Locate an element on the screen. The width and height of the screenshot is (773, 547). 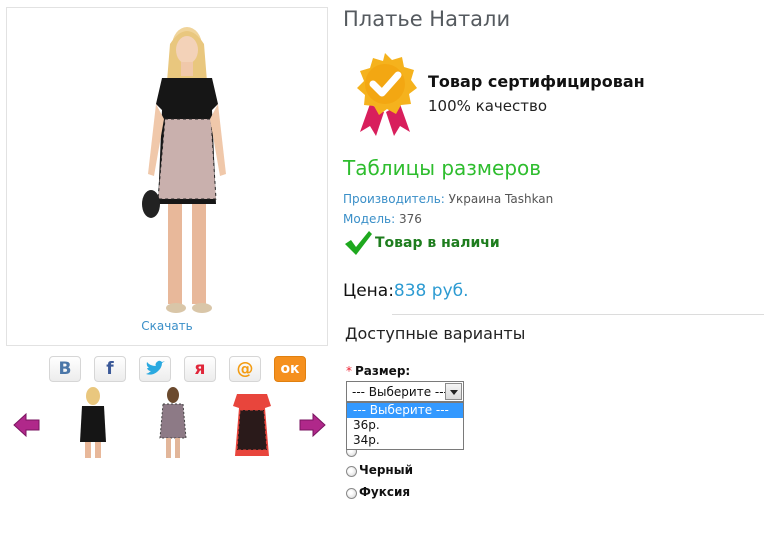
size-dropdown-list: --- Выберите --- 36р. 34р. is located at coordinates (405, 426).